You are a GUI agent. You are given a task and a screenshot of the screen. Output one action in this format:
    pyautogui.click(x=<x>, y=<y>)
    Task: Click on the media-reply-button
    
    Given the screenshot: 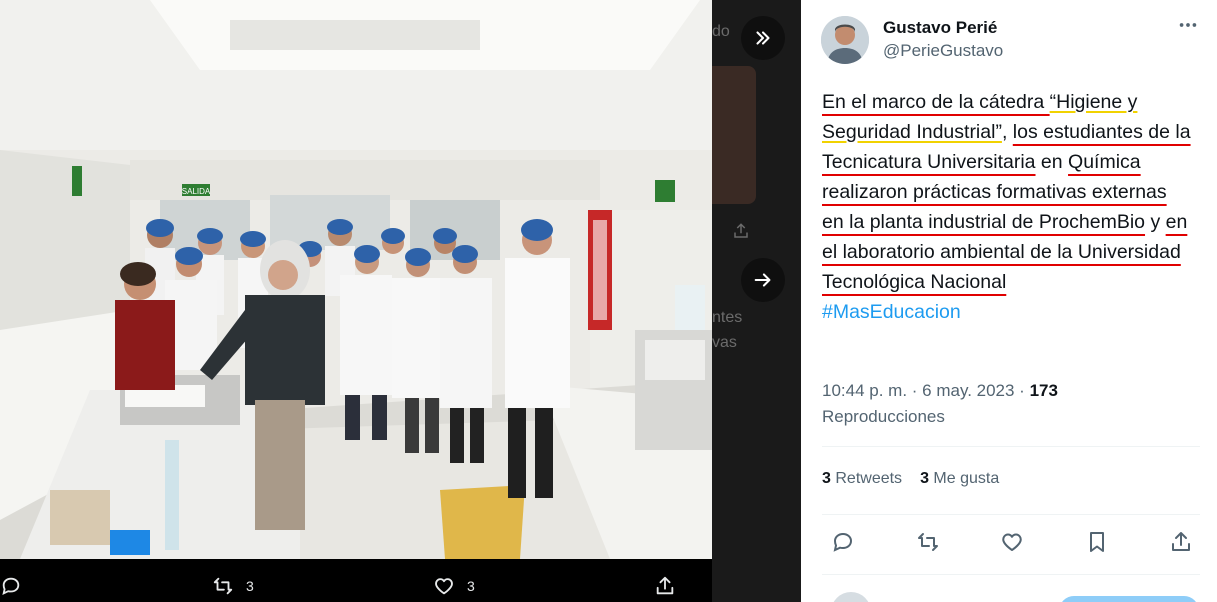 What is the action you would take?
    pyautogui.click(x=17, y=586)
    